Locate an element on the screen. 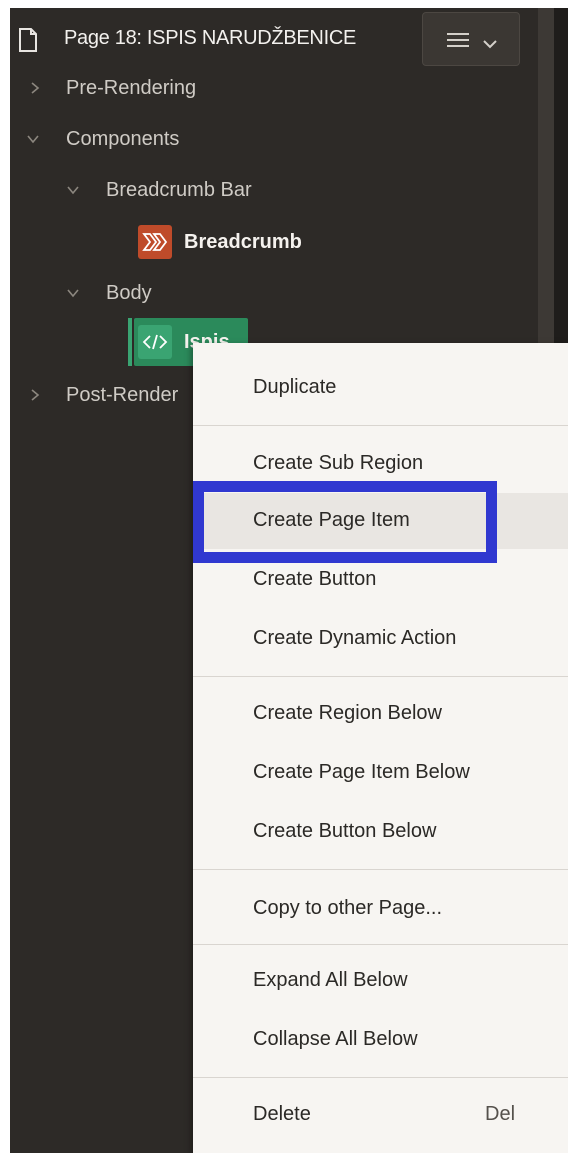 The width and height of the screenshot is (568, 1153). menu-item-label: Create Button Below is located at coordinates (345, 831).